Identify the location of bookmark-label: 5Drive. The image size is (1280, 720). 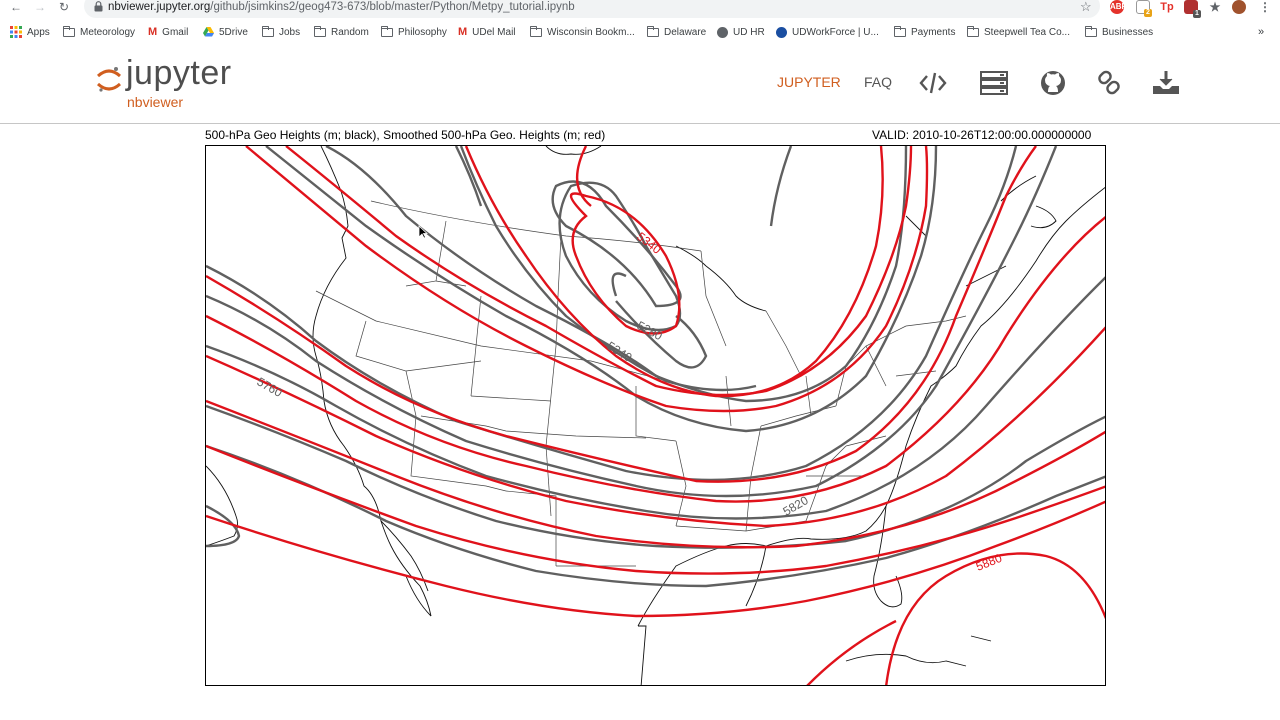
(233, 32).